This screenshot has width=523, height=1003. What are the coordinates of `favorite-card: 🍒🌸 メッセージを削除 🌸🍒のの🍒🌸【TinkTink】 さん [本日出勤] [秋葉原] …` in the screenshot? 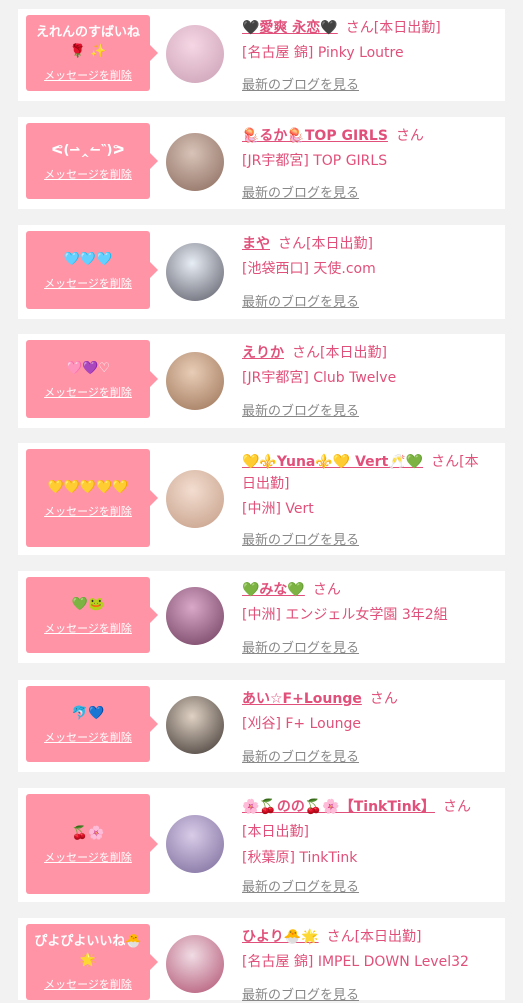 It's located at (261, 845).